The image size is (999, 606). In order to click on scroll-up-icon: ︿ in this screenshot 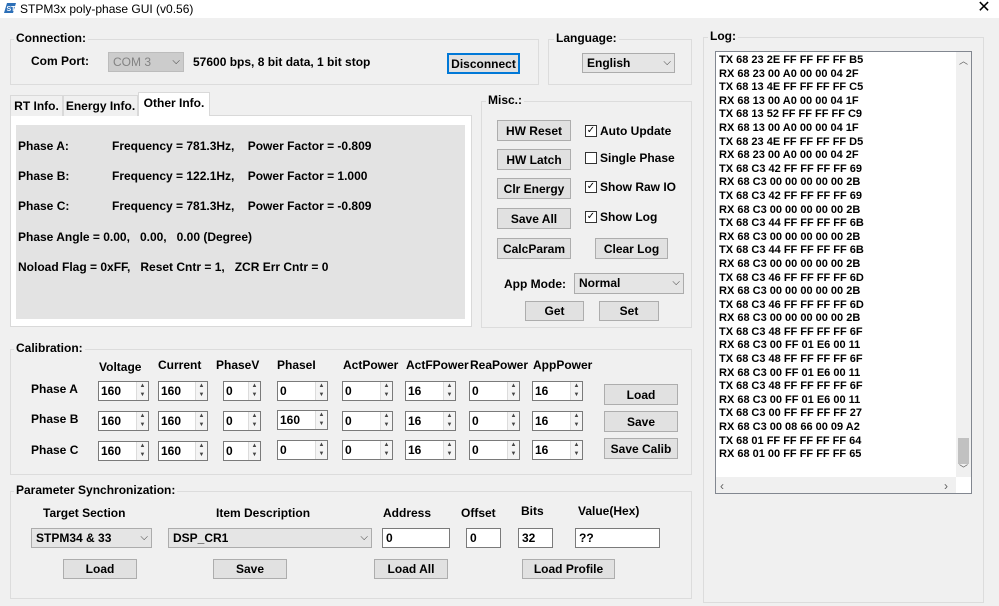, I will do `click(963, 60)`.